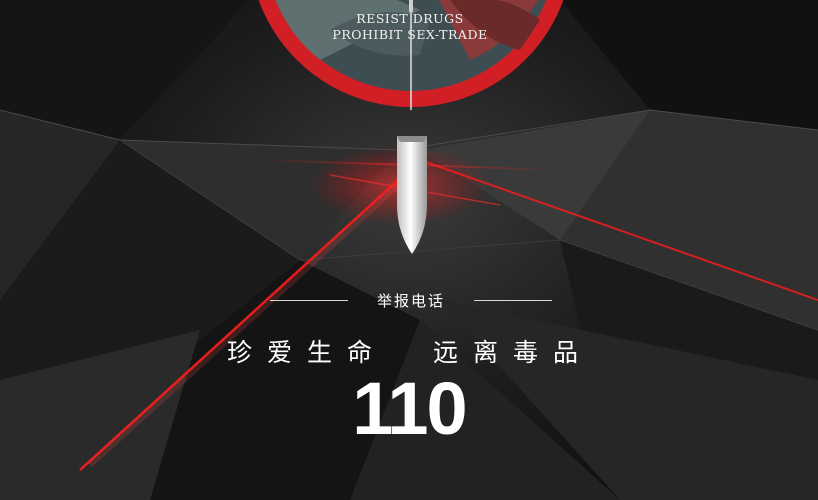 This screenshot has width=818, height=500. Describe the element at coordinates (409, 408) in the screenshot. I see `hotline-number: 110` at that location.